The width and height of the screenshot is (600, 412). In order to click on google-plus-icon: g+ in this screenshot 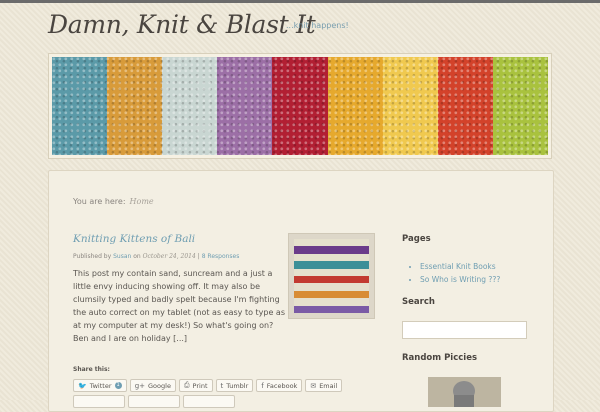, I will do `click(140, 385)`.